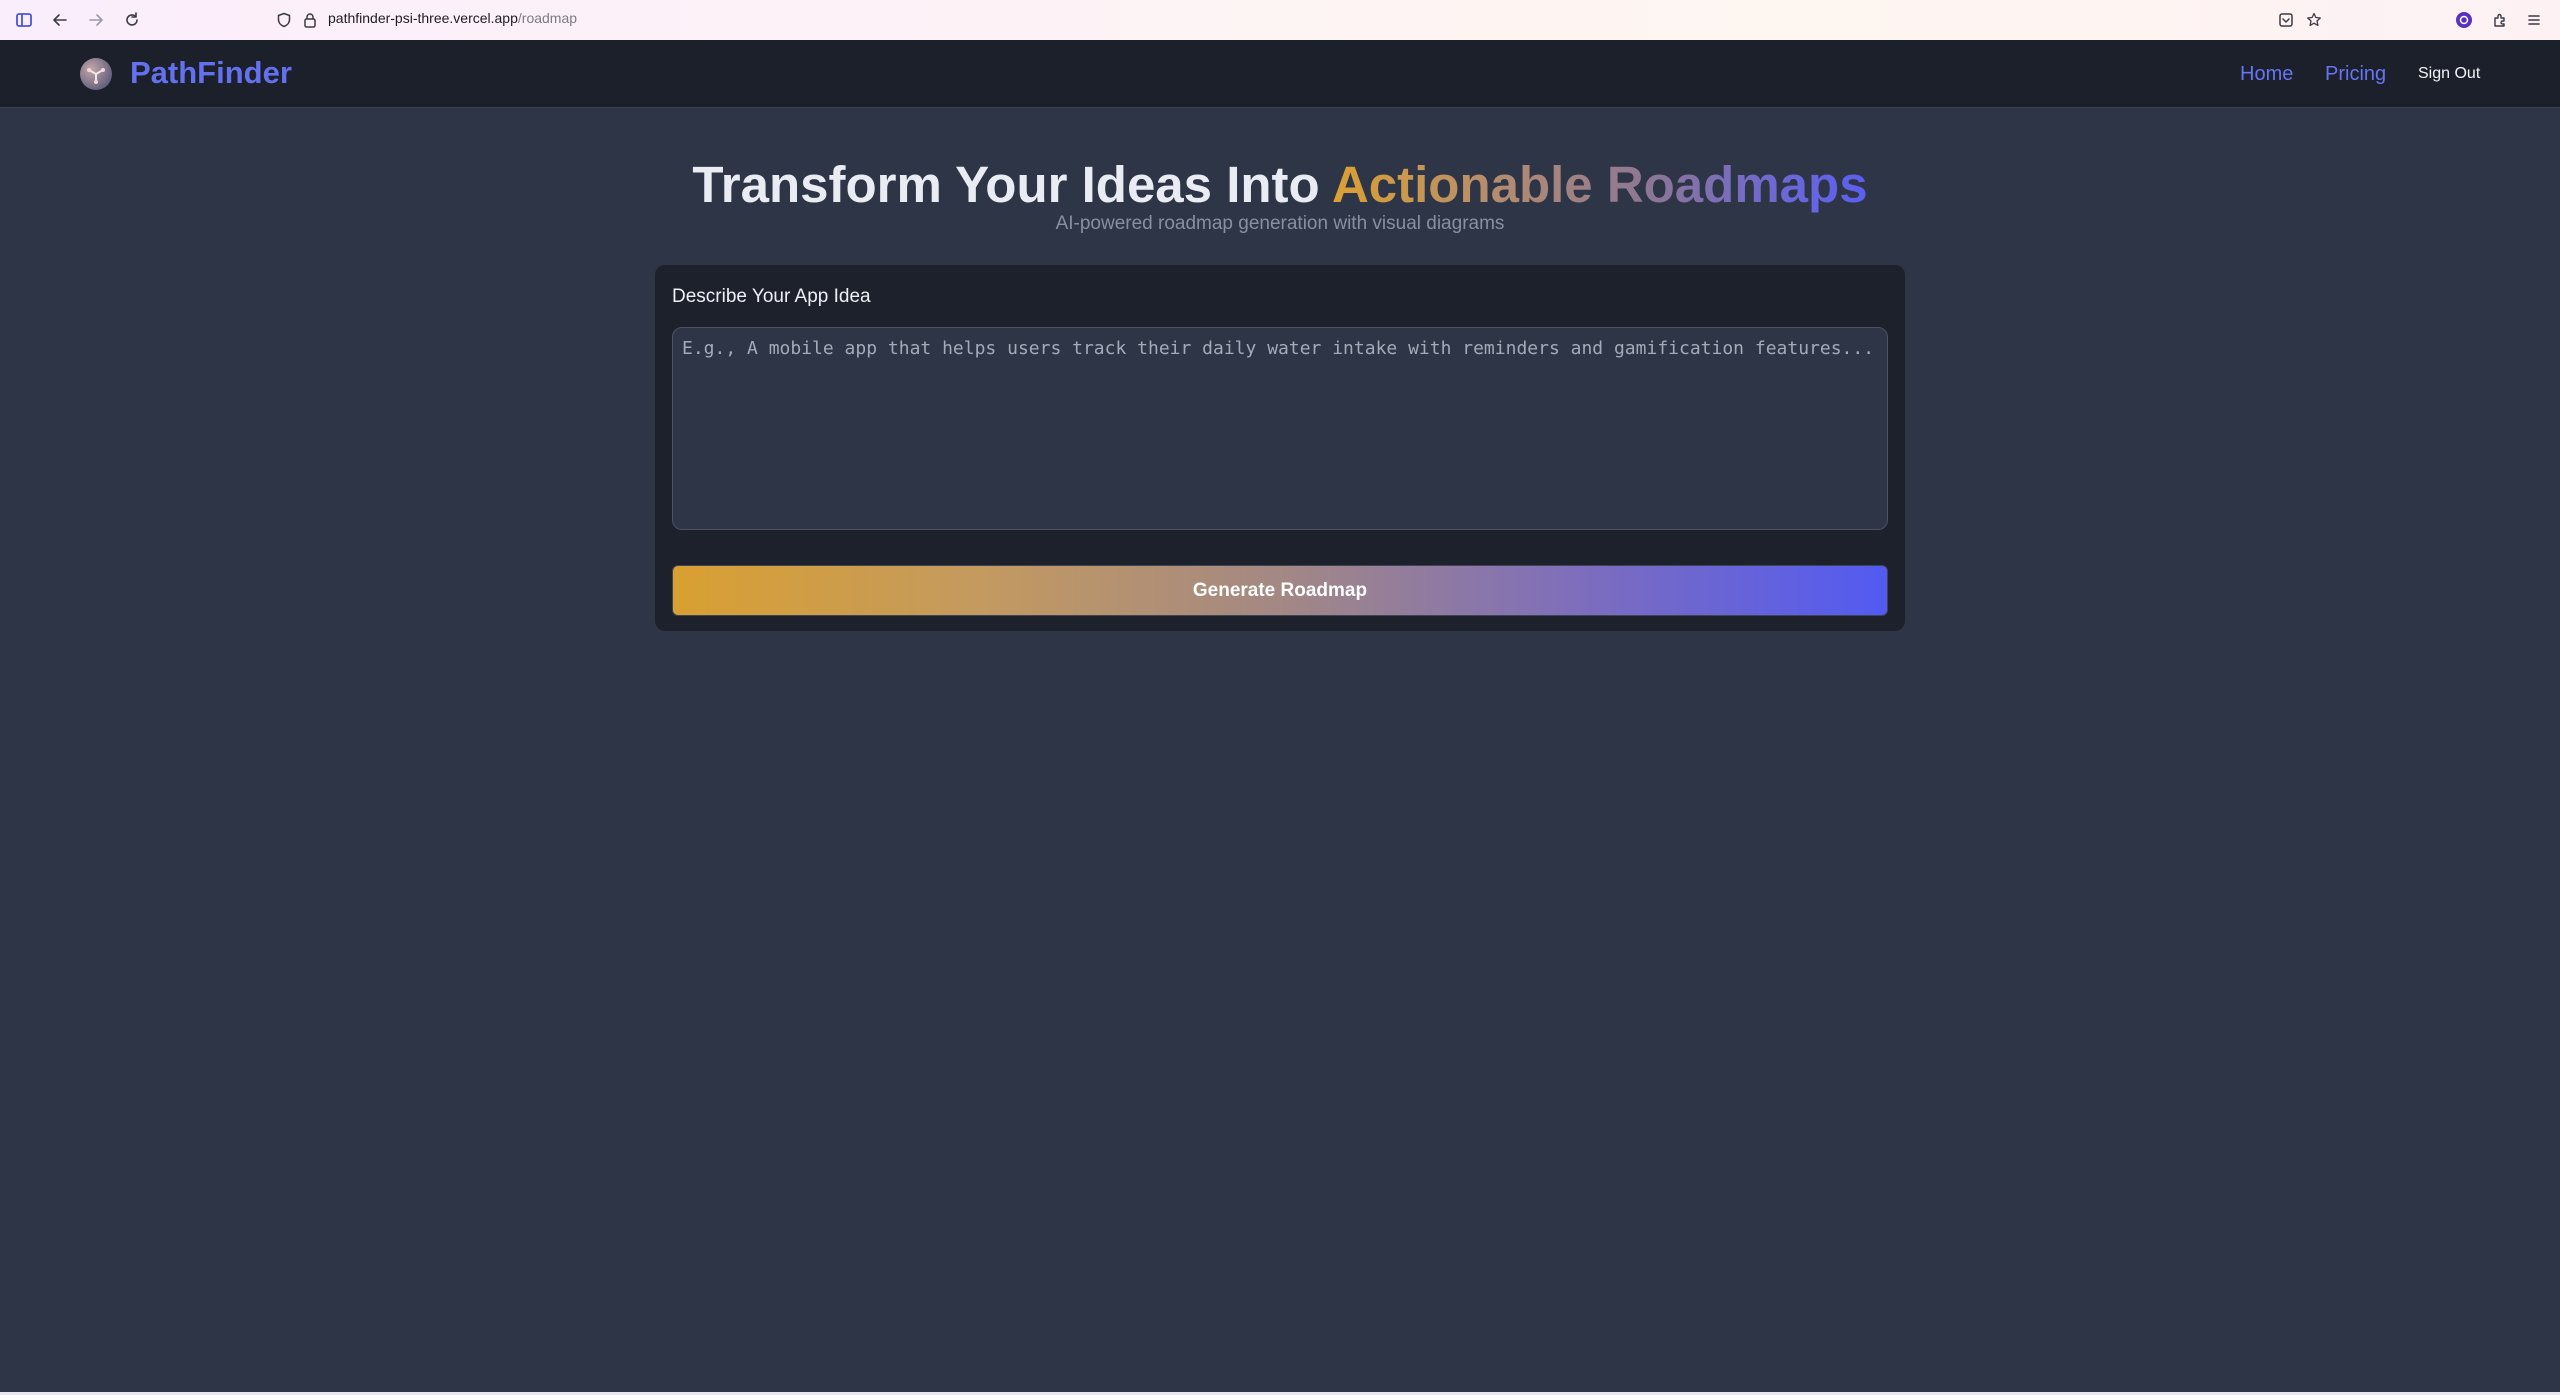  What do you see at coordinates (284, 20) in the screenshot?
I see `shield-icon` at bounding box center [284, 20].